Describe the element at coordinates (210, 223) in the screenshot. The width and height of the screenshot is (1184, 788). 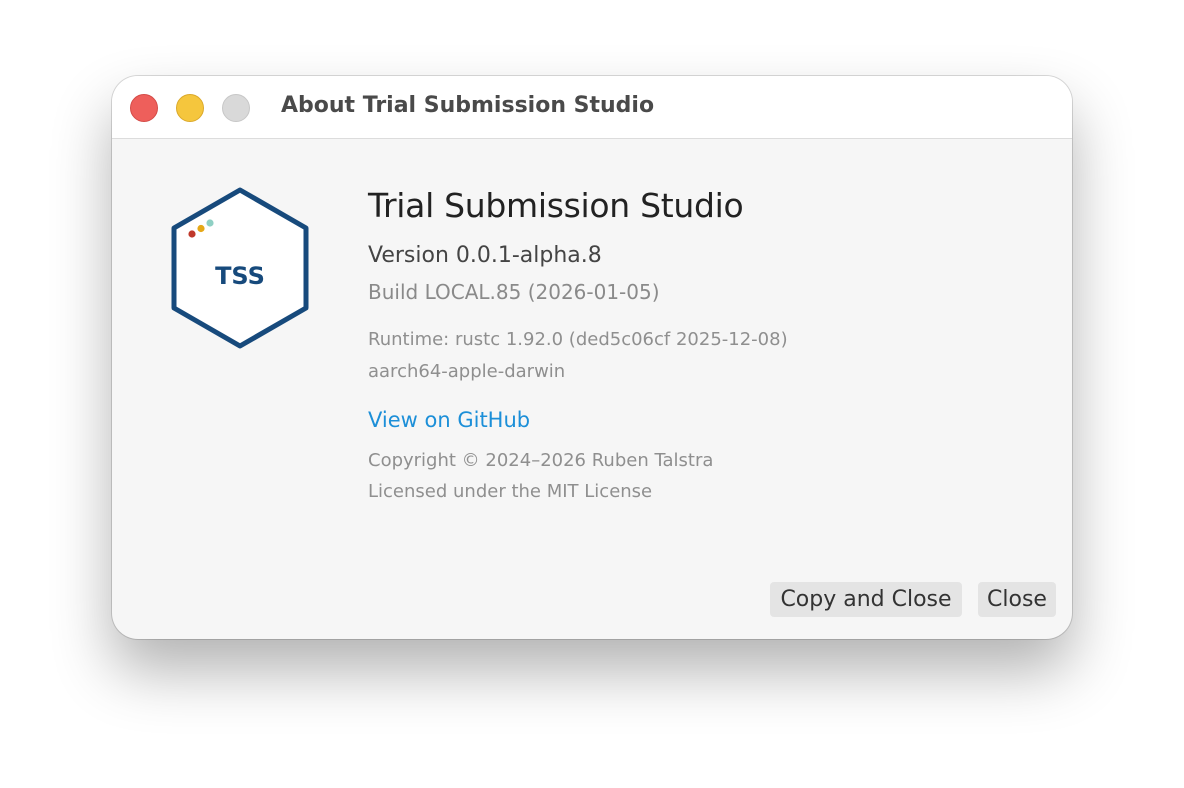
I see `logo-dot-teal-icon` at that location.